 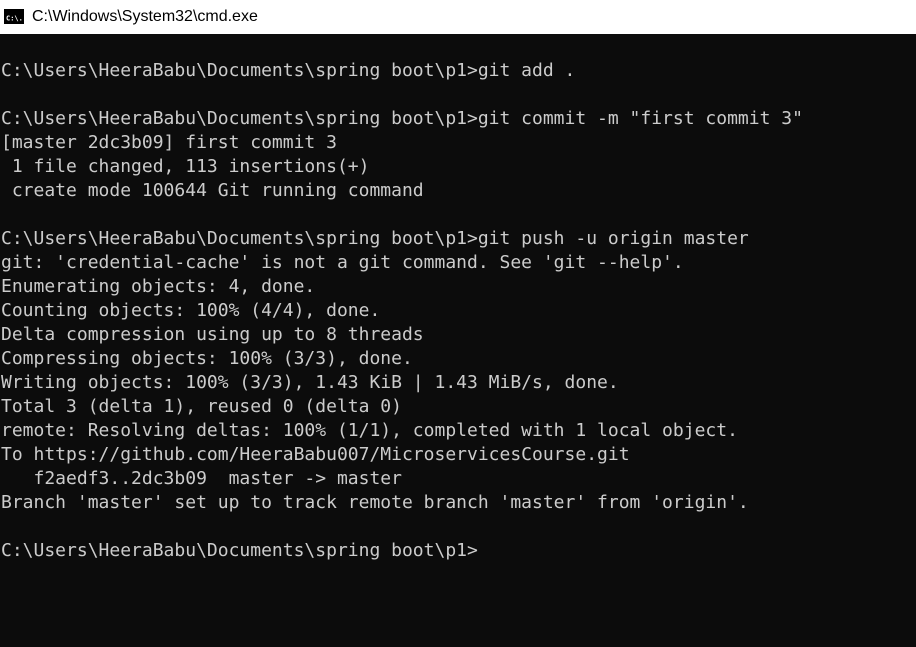 I want to click on console-line: f2aedf3..2dc3b09 master -> master, so click(x=201, y=478).